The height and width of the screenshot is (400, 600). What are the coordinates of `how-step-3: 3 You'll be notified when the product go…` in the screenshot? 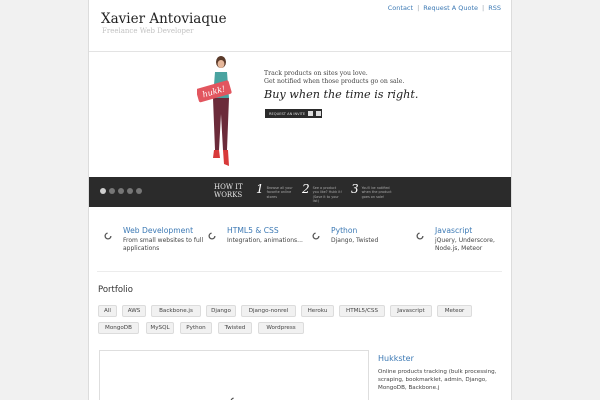 It's located at (371, 191).